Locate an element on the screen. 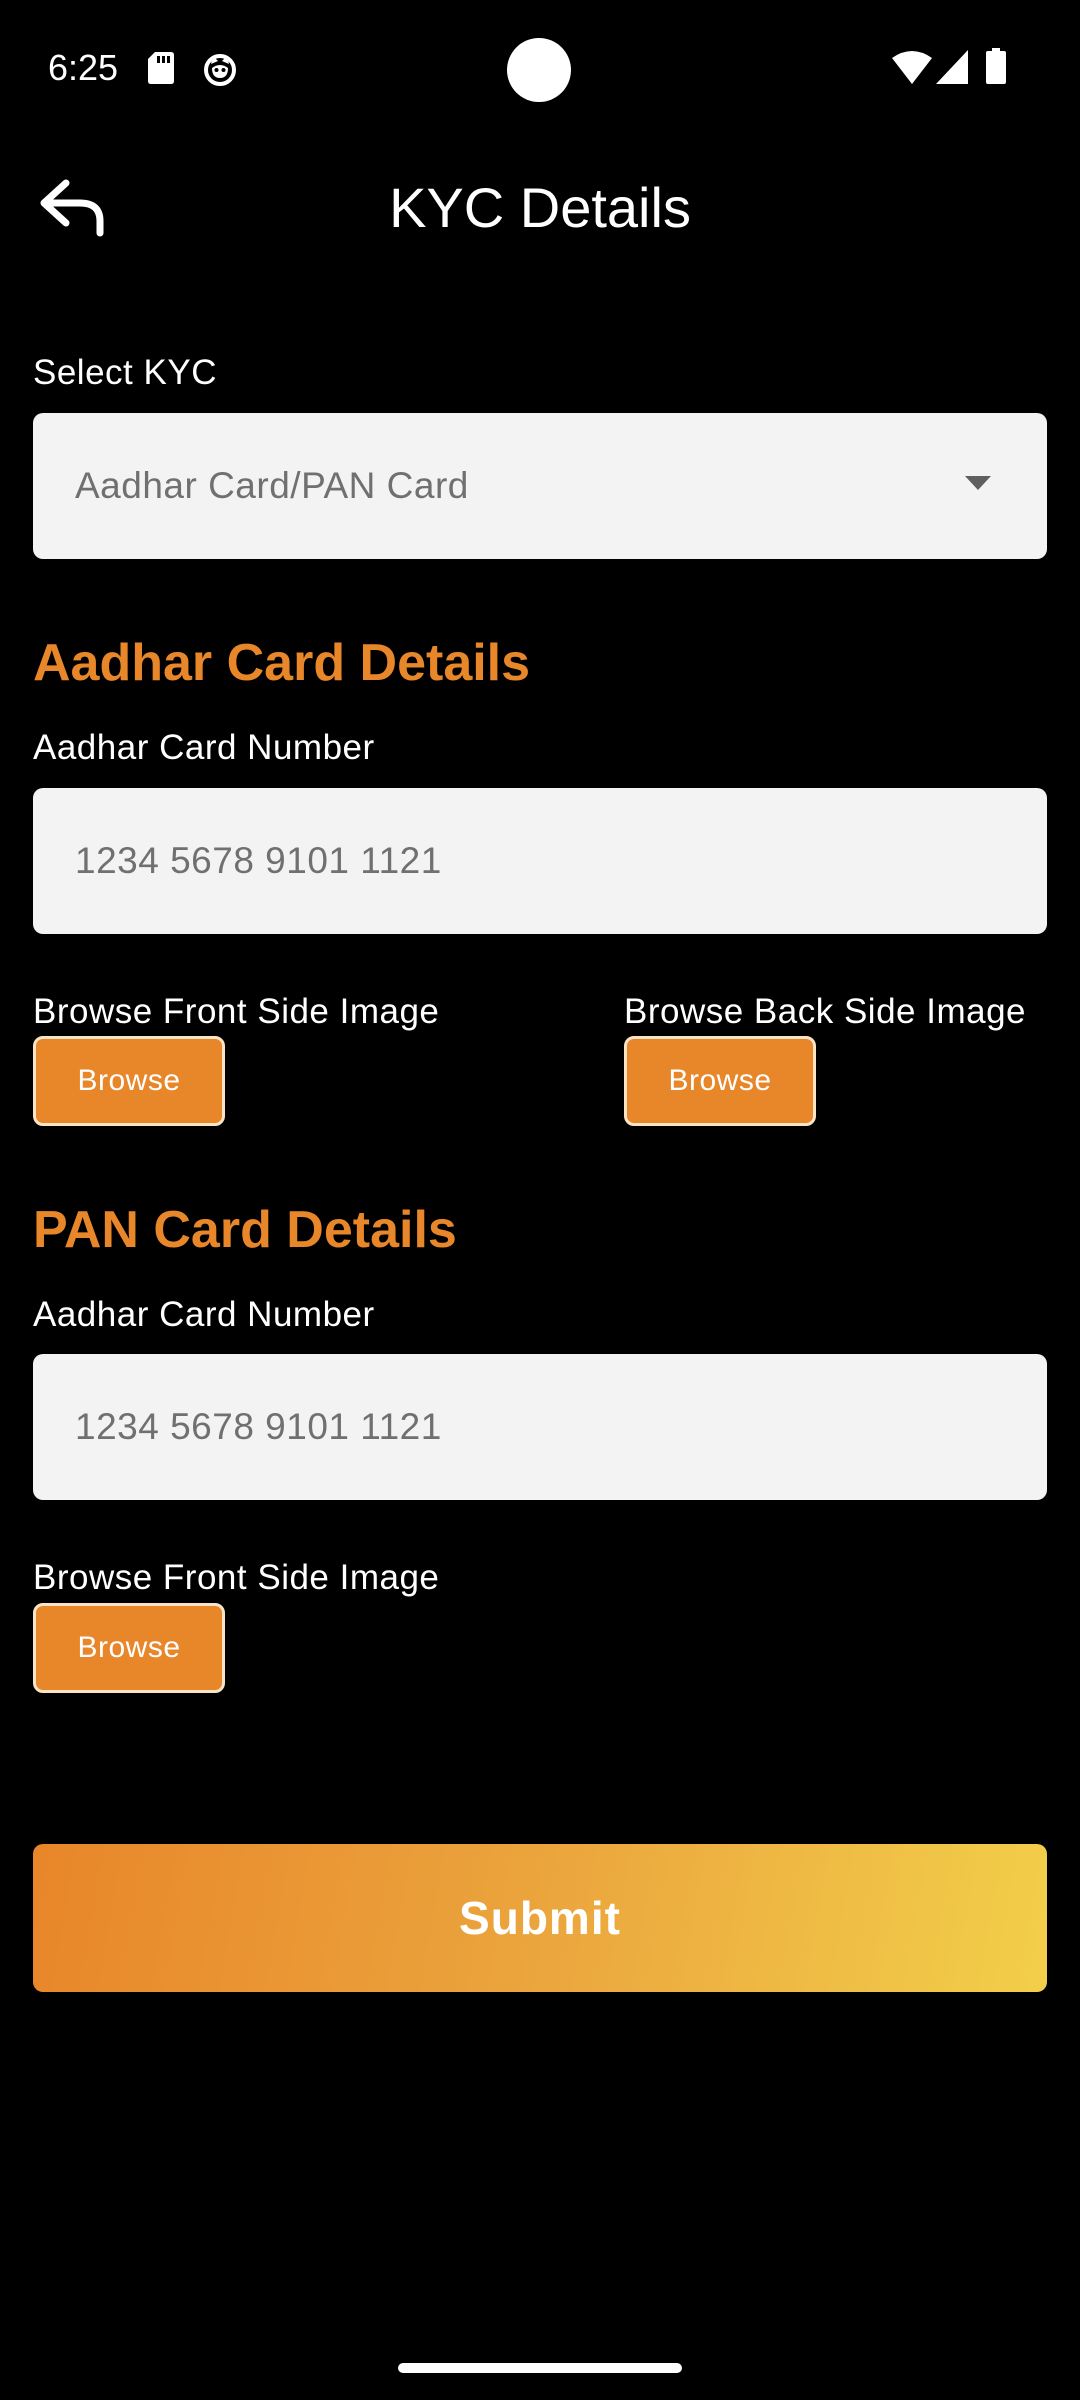 This screenshot has height=2400, width=1080. aadhar-number-placeholder: 1234 5678 9101 1121 is located at coordinates (258, 860).